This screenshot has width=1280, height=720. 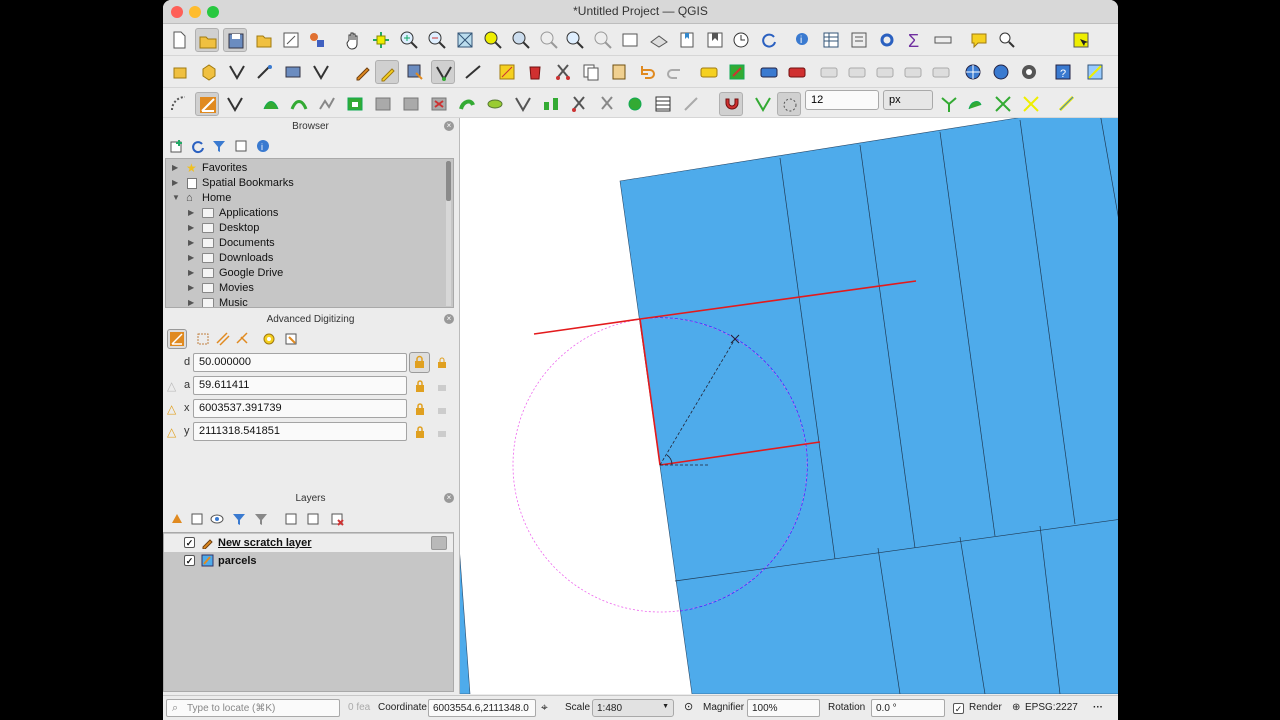 What do you see at coordinates (306, 213) in the screenshot?
I see `browser-item-applications: ▶ Applications` at bounding box center [306, 213].